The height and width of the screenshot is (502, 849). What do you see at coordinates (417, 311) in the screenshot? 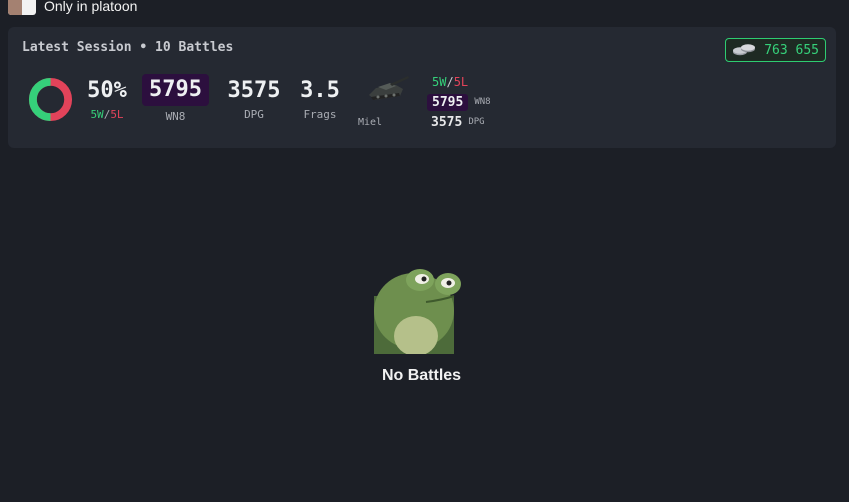
I see `sad-frog-icon` at bounding box center [417, 311].